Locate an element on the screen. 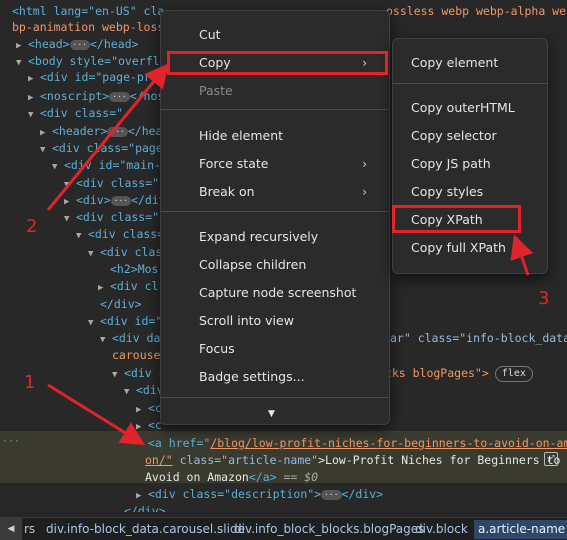 The width and height of the screenshot is (567, 540). submenu-item-copy-js-path: Copy JS path is located at coordinates (470, 164).